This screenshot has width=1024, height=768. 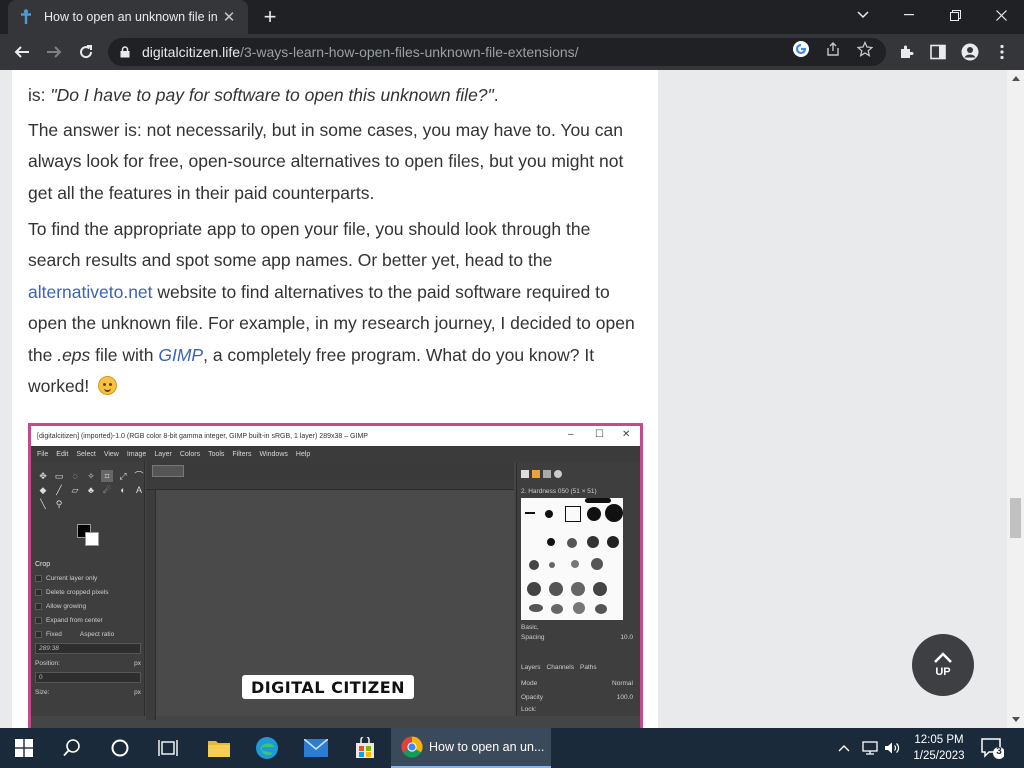 What do you see at coordinates (43, 454) in the screenshot?
I see `gimp-menu-item: File` at bounding box center [43, 454].